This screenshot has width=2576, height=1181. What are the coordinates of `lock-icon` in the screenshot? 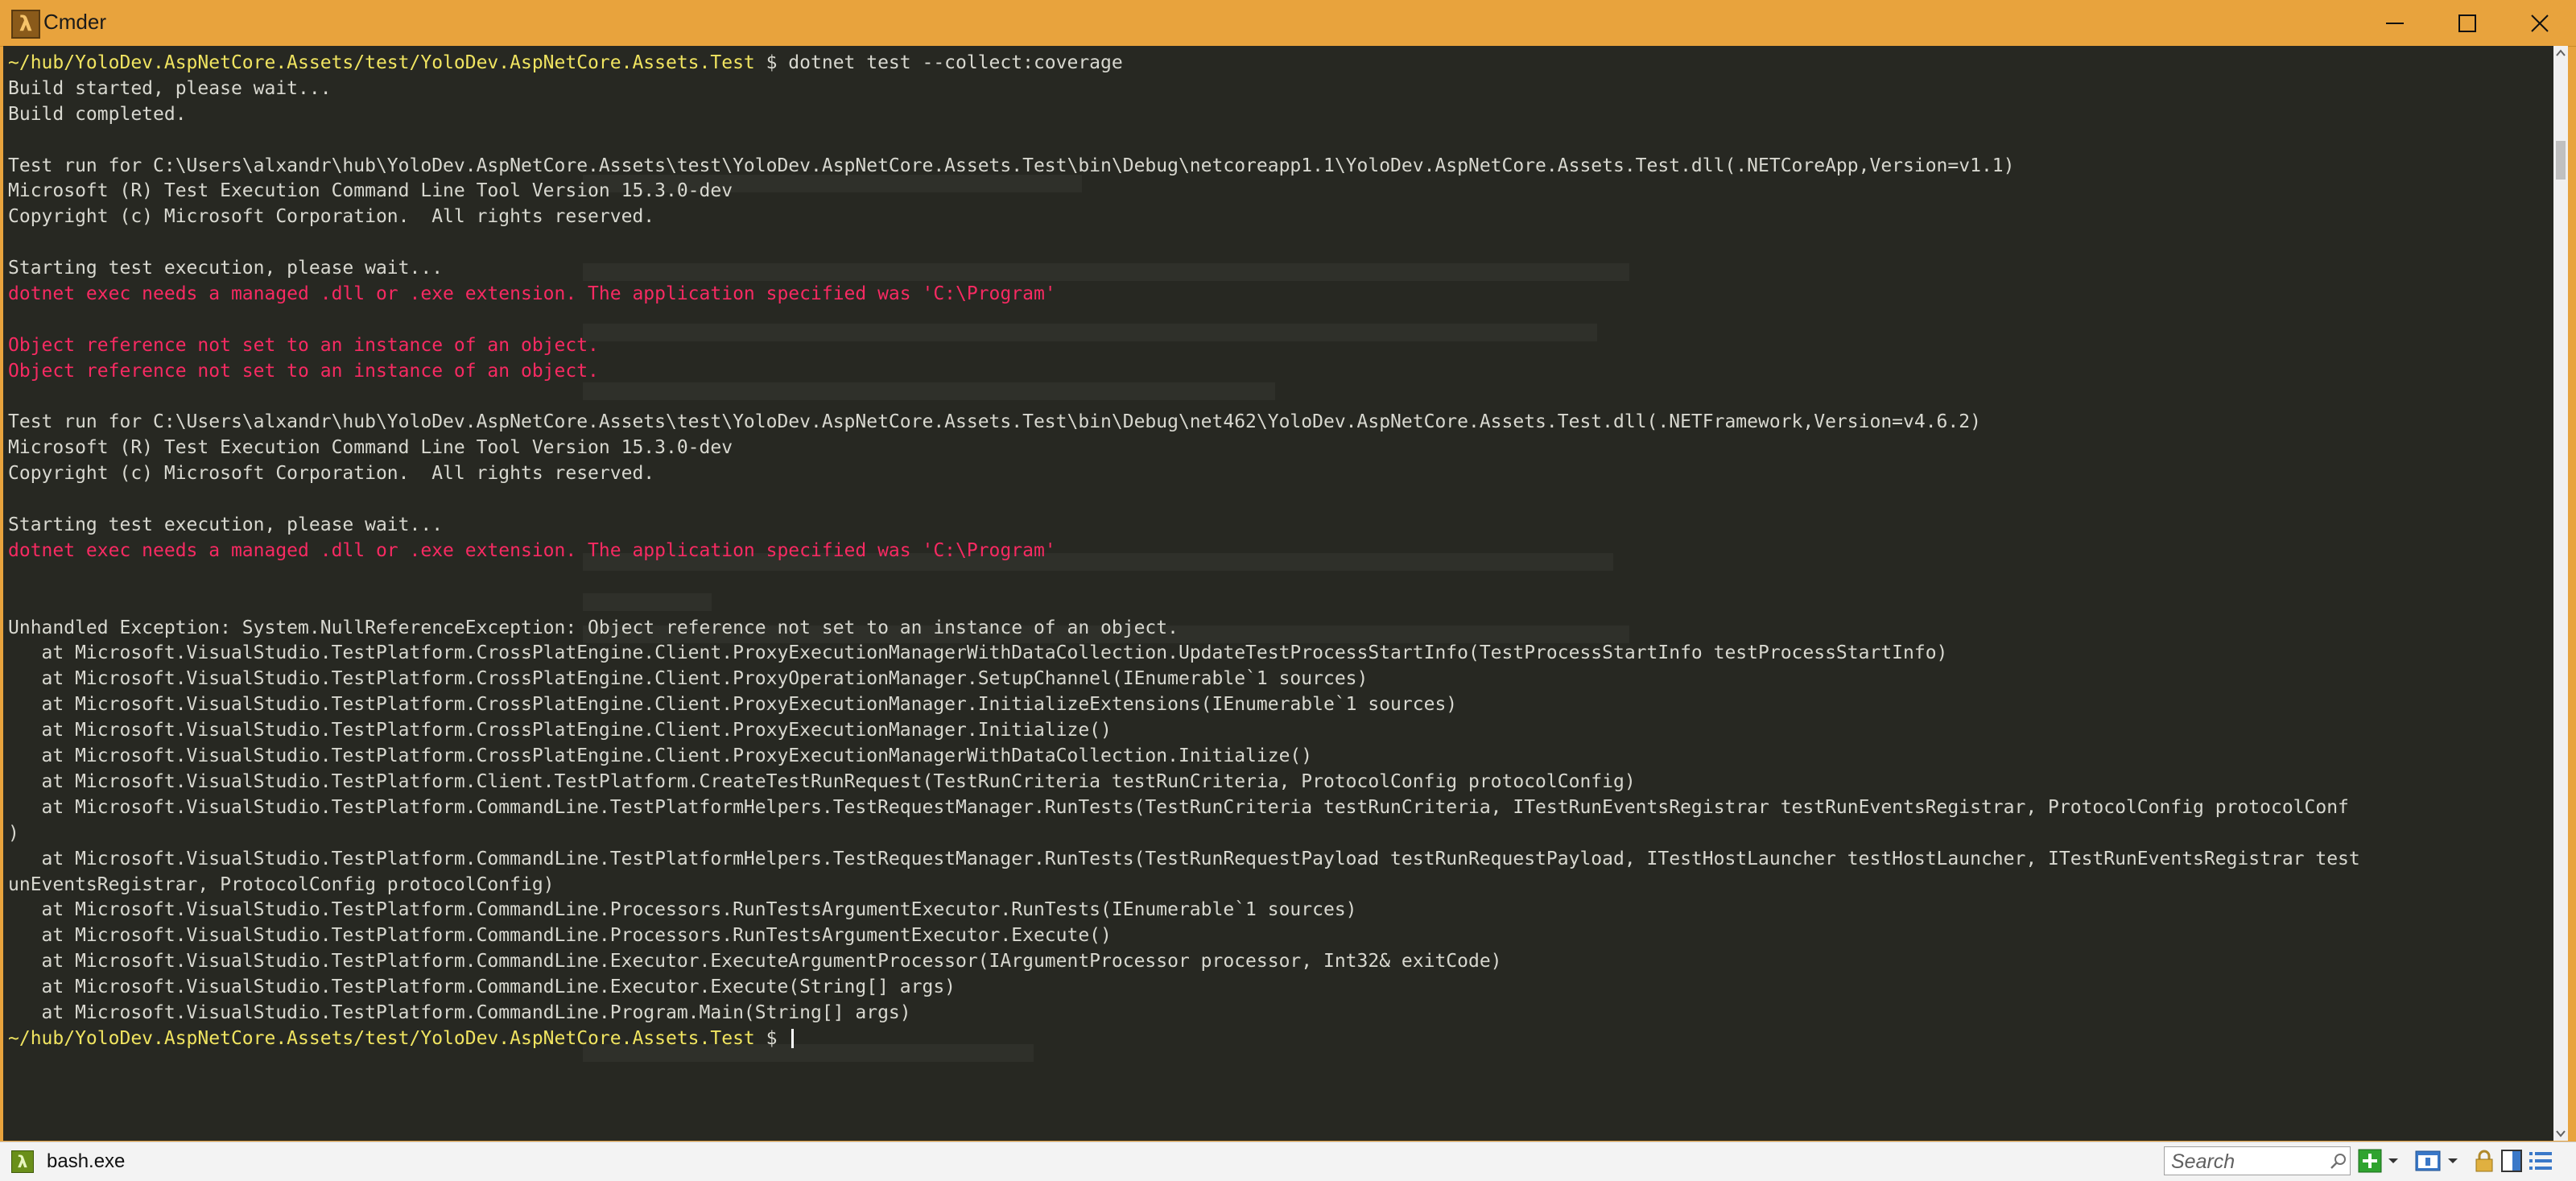 It's located at (2484, 1161).